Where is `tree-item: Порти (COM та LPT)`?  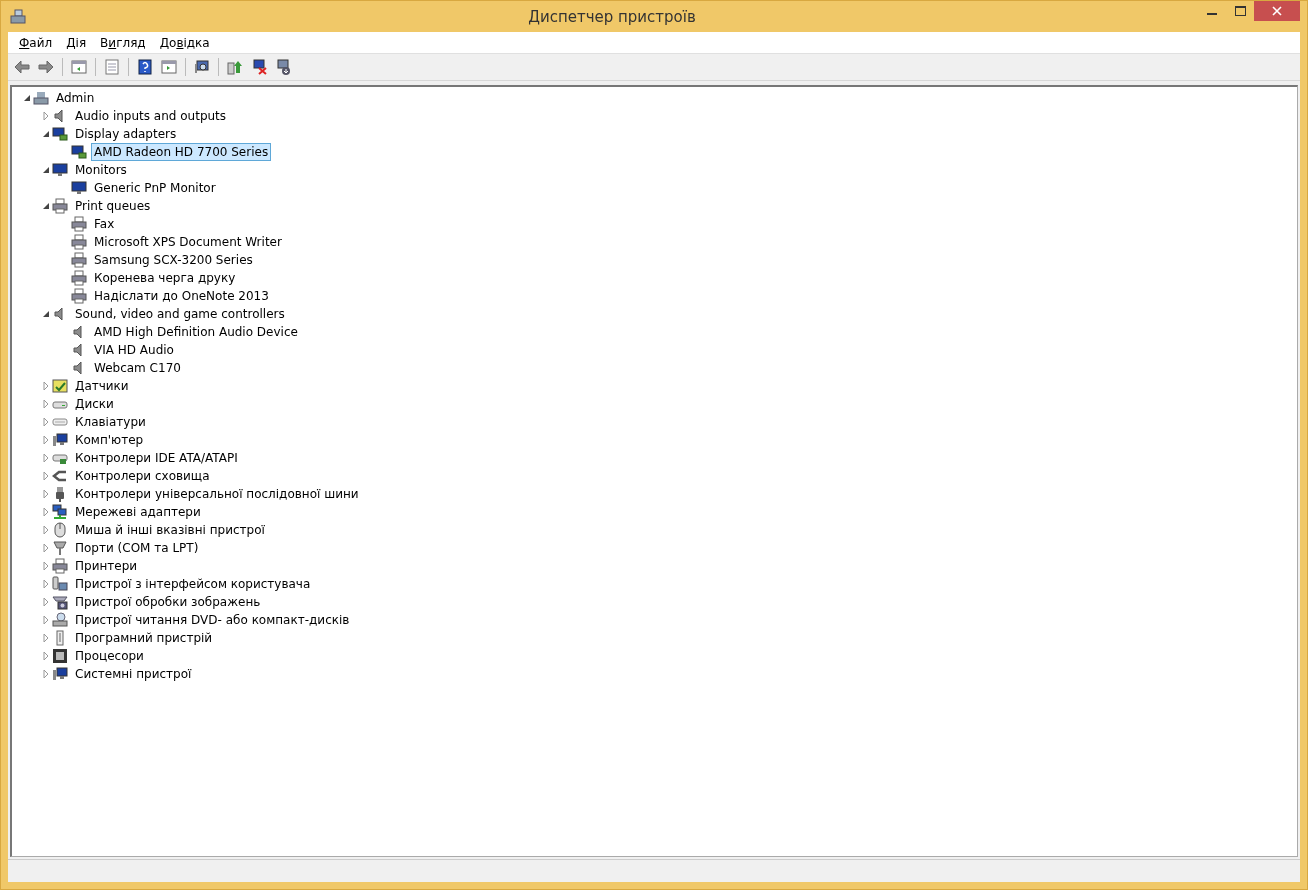 tree-item: Порти (COM та LPT) is located at coordinates (137, 548).